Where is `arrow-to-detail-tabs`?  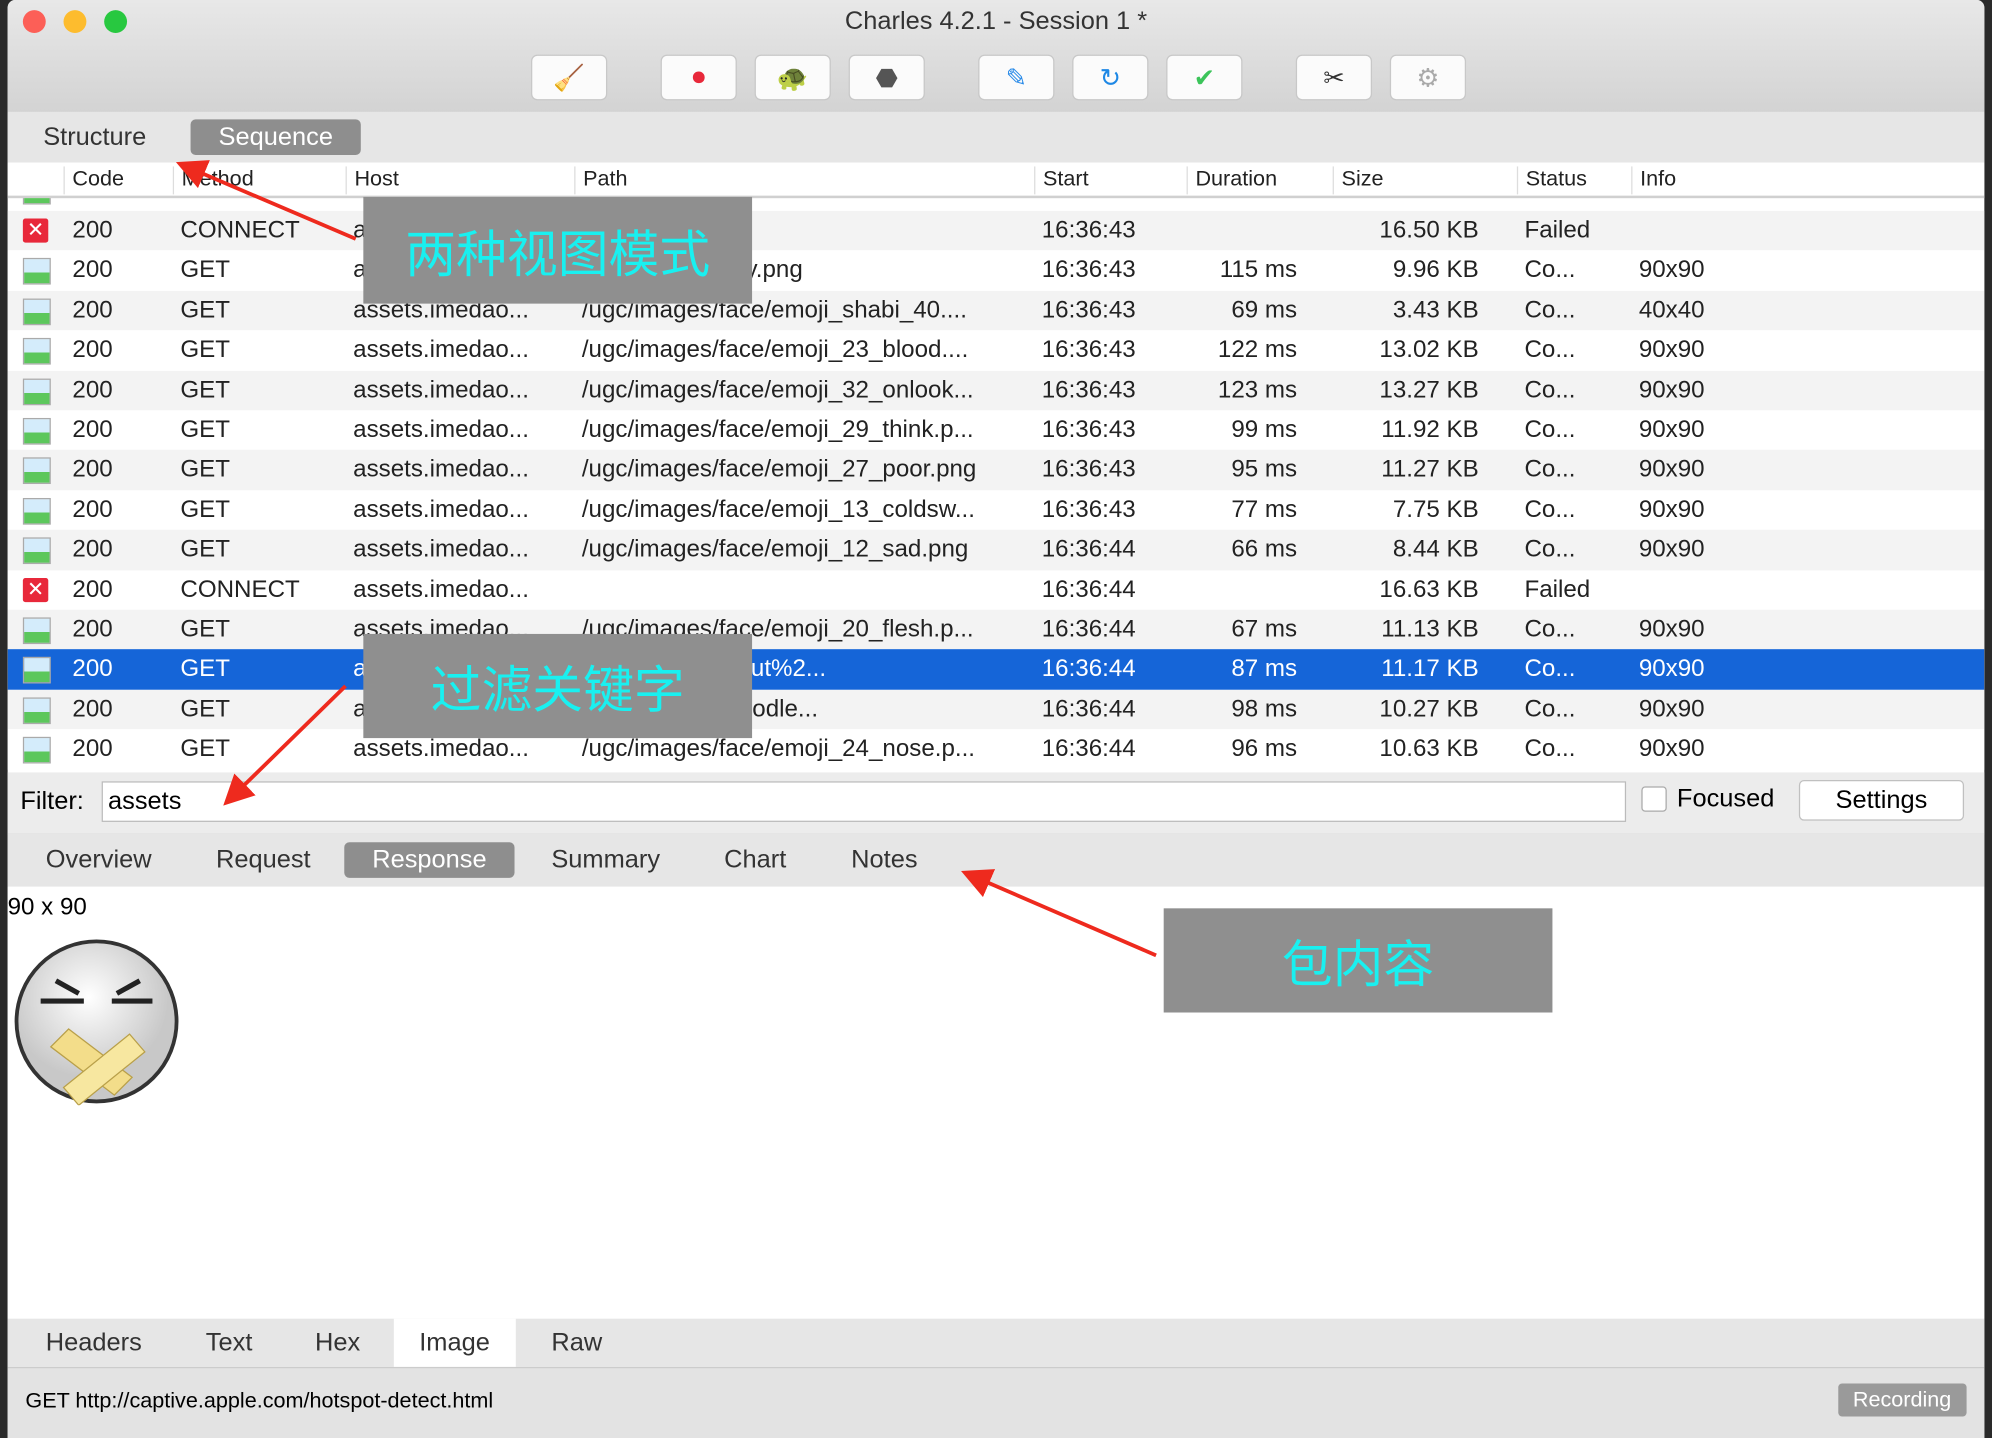
arrow-to-detail-tabs is located at coordinates (1059, 913).